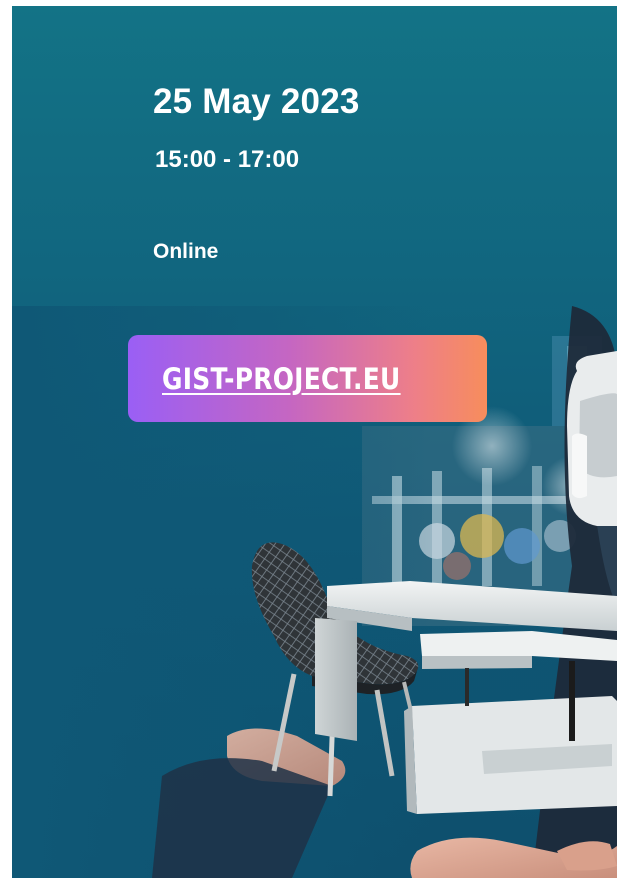  What do you see at coordinates (281, 379) in the screenshot?
I see `project-website-link-label: GIST-PROJECT.EU` at bounding box center [281, 379].